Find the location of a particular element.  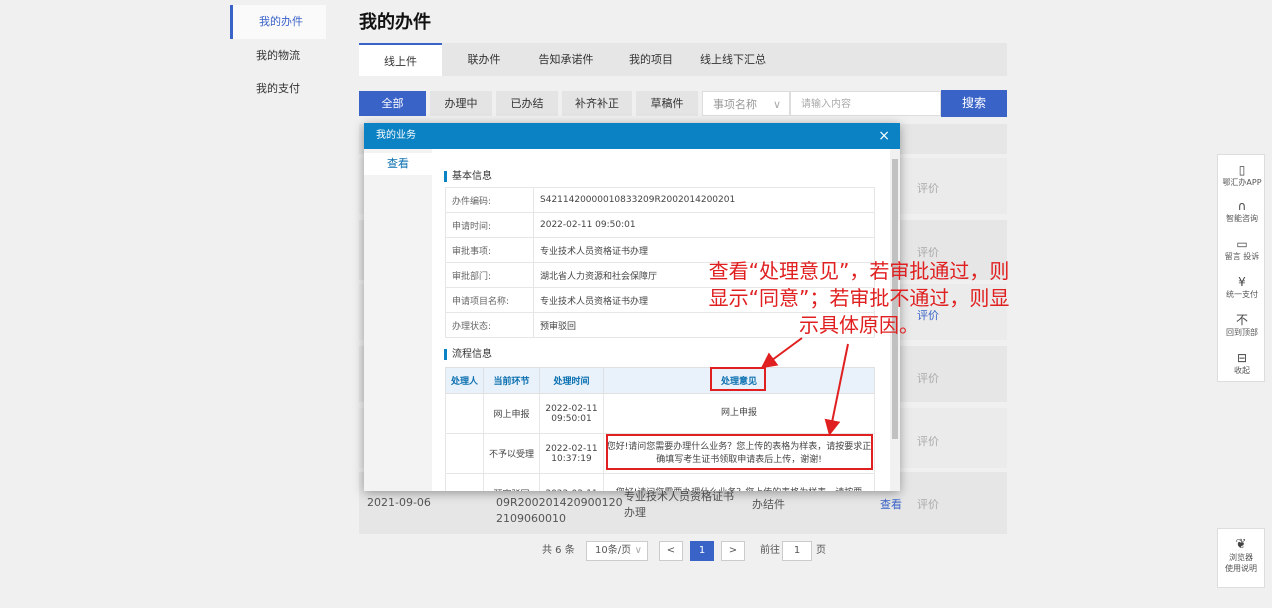

annotation-note: 查看“处理意见”，若审批通过，则显示“同意”；若审批不通过，则显示具体原因。 is located at coordinates (859, 298).